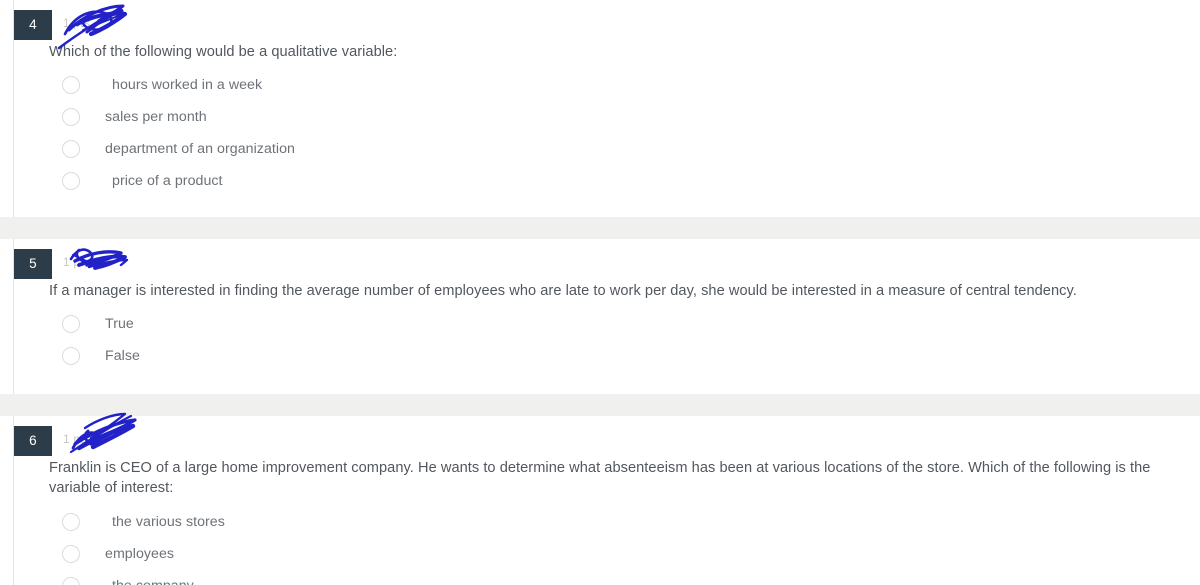  I want to click on question-header: 6 1 pts, so click(606, 435).